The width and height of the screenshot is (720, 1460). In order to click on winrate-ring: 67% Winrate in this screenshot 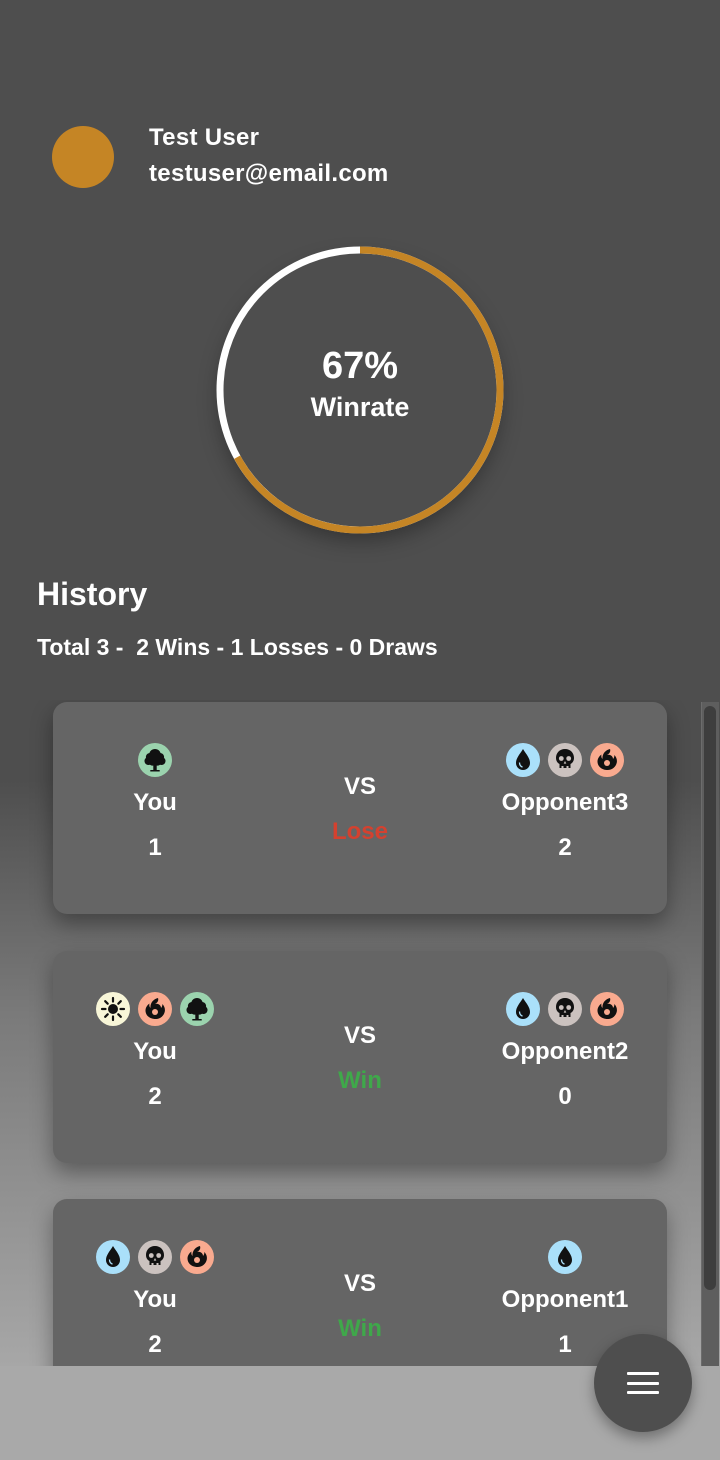, I will do `click(360, 390)`.